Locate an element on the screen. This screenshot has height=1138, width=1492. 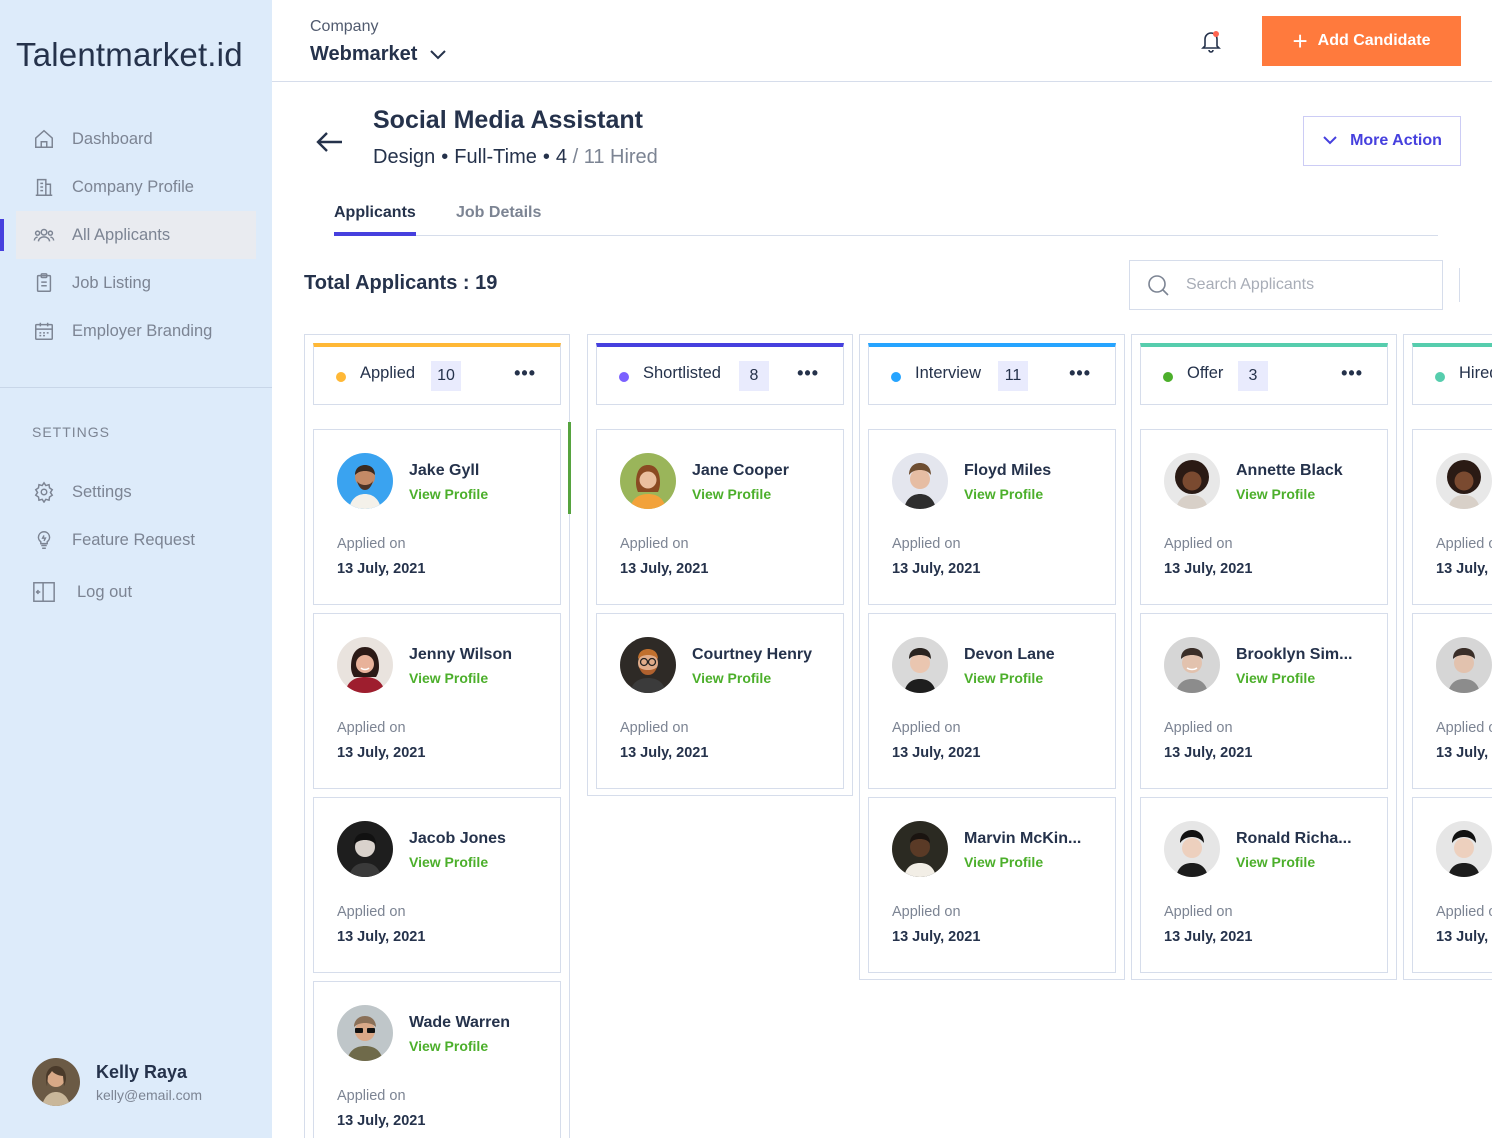
settings-nav: Settings Feature Request Log out is located at coordinates (136, 542).